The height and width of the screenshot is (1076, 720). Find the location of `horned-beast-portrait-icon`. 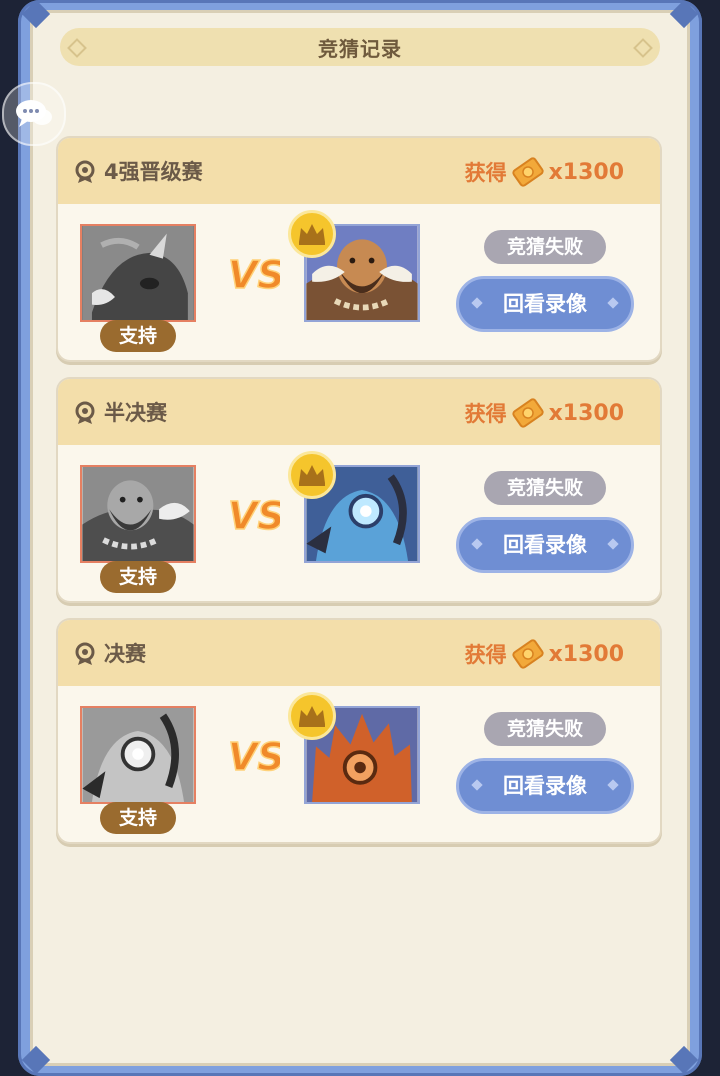

horned-beast-portrait-icon is located at coordinates (138, 273).